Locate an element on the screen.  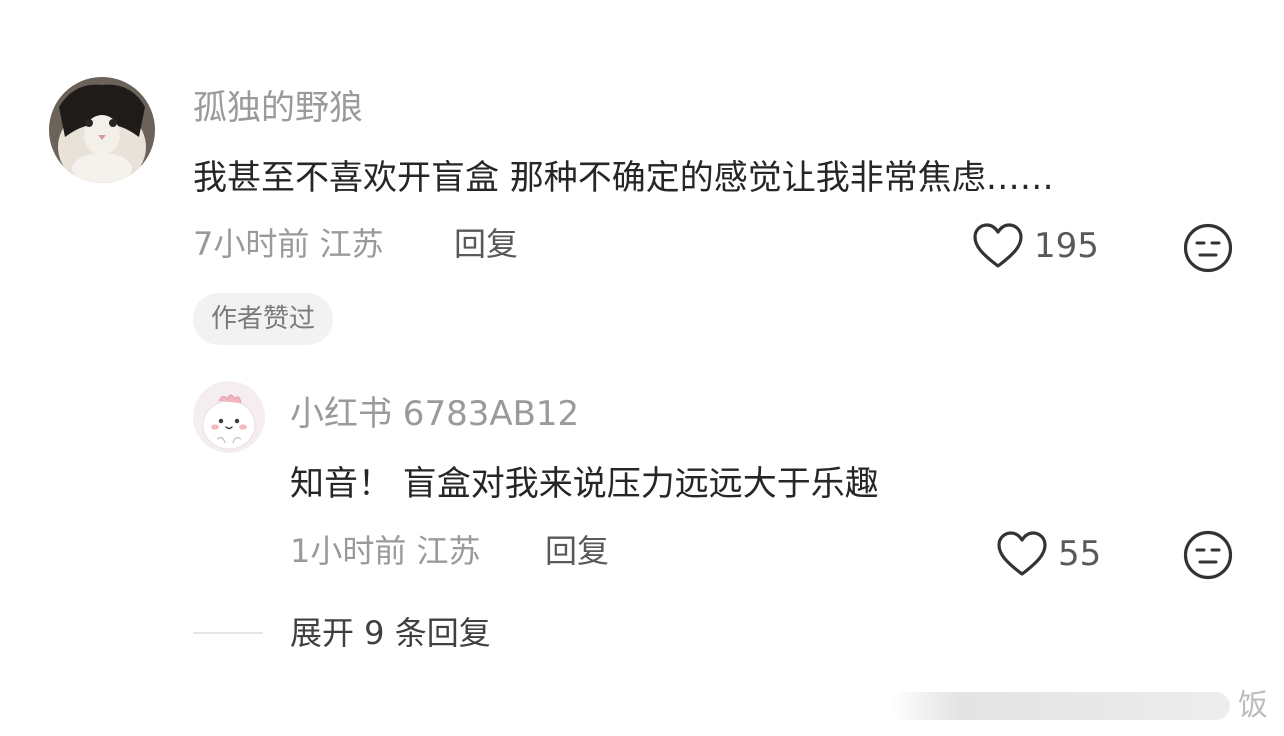
watermark: 饭 is located at coordinates (1077, 710).